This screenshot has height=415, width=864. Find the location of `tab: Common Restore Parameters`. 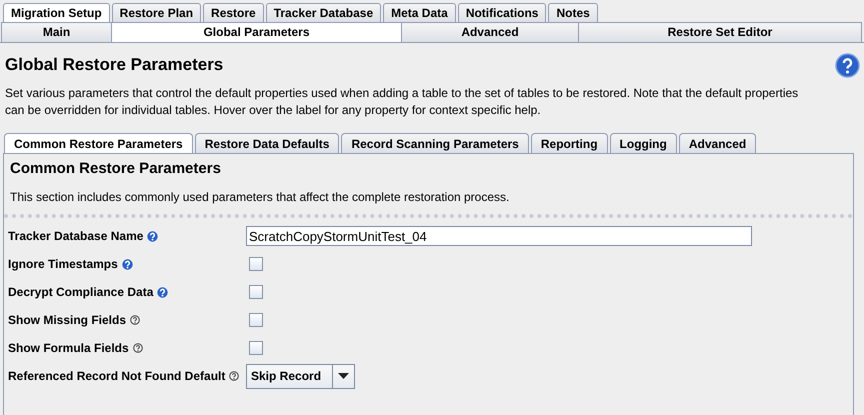

tab: Common Restore Parameters is located at coordinates (98, 143).